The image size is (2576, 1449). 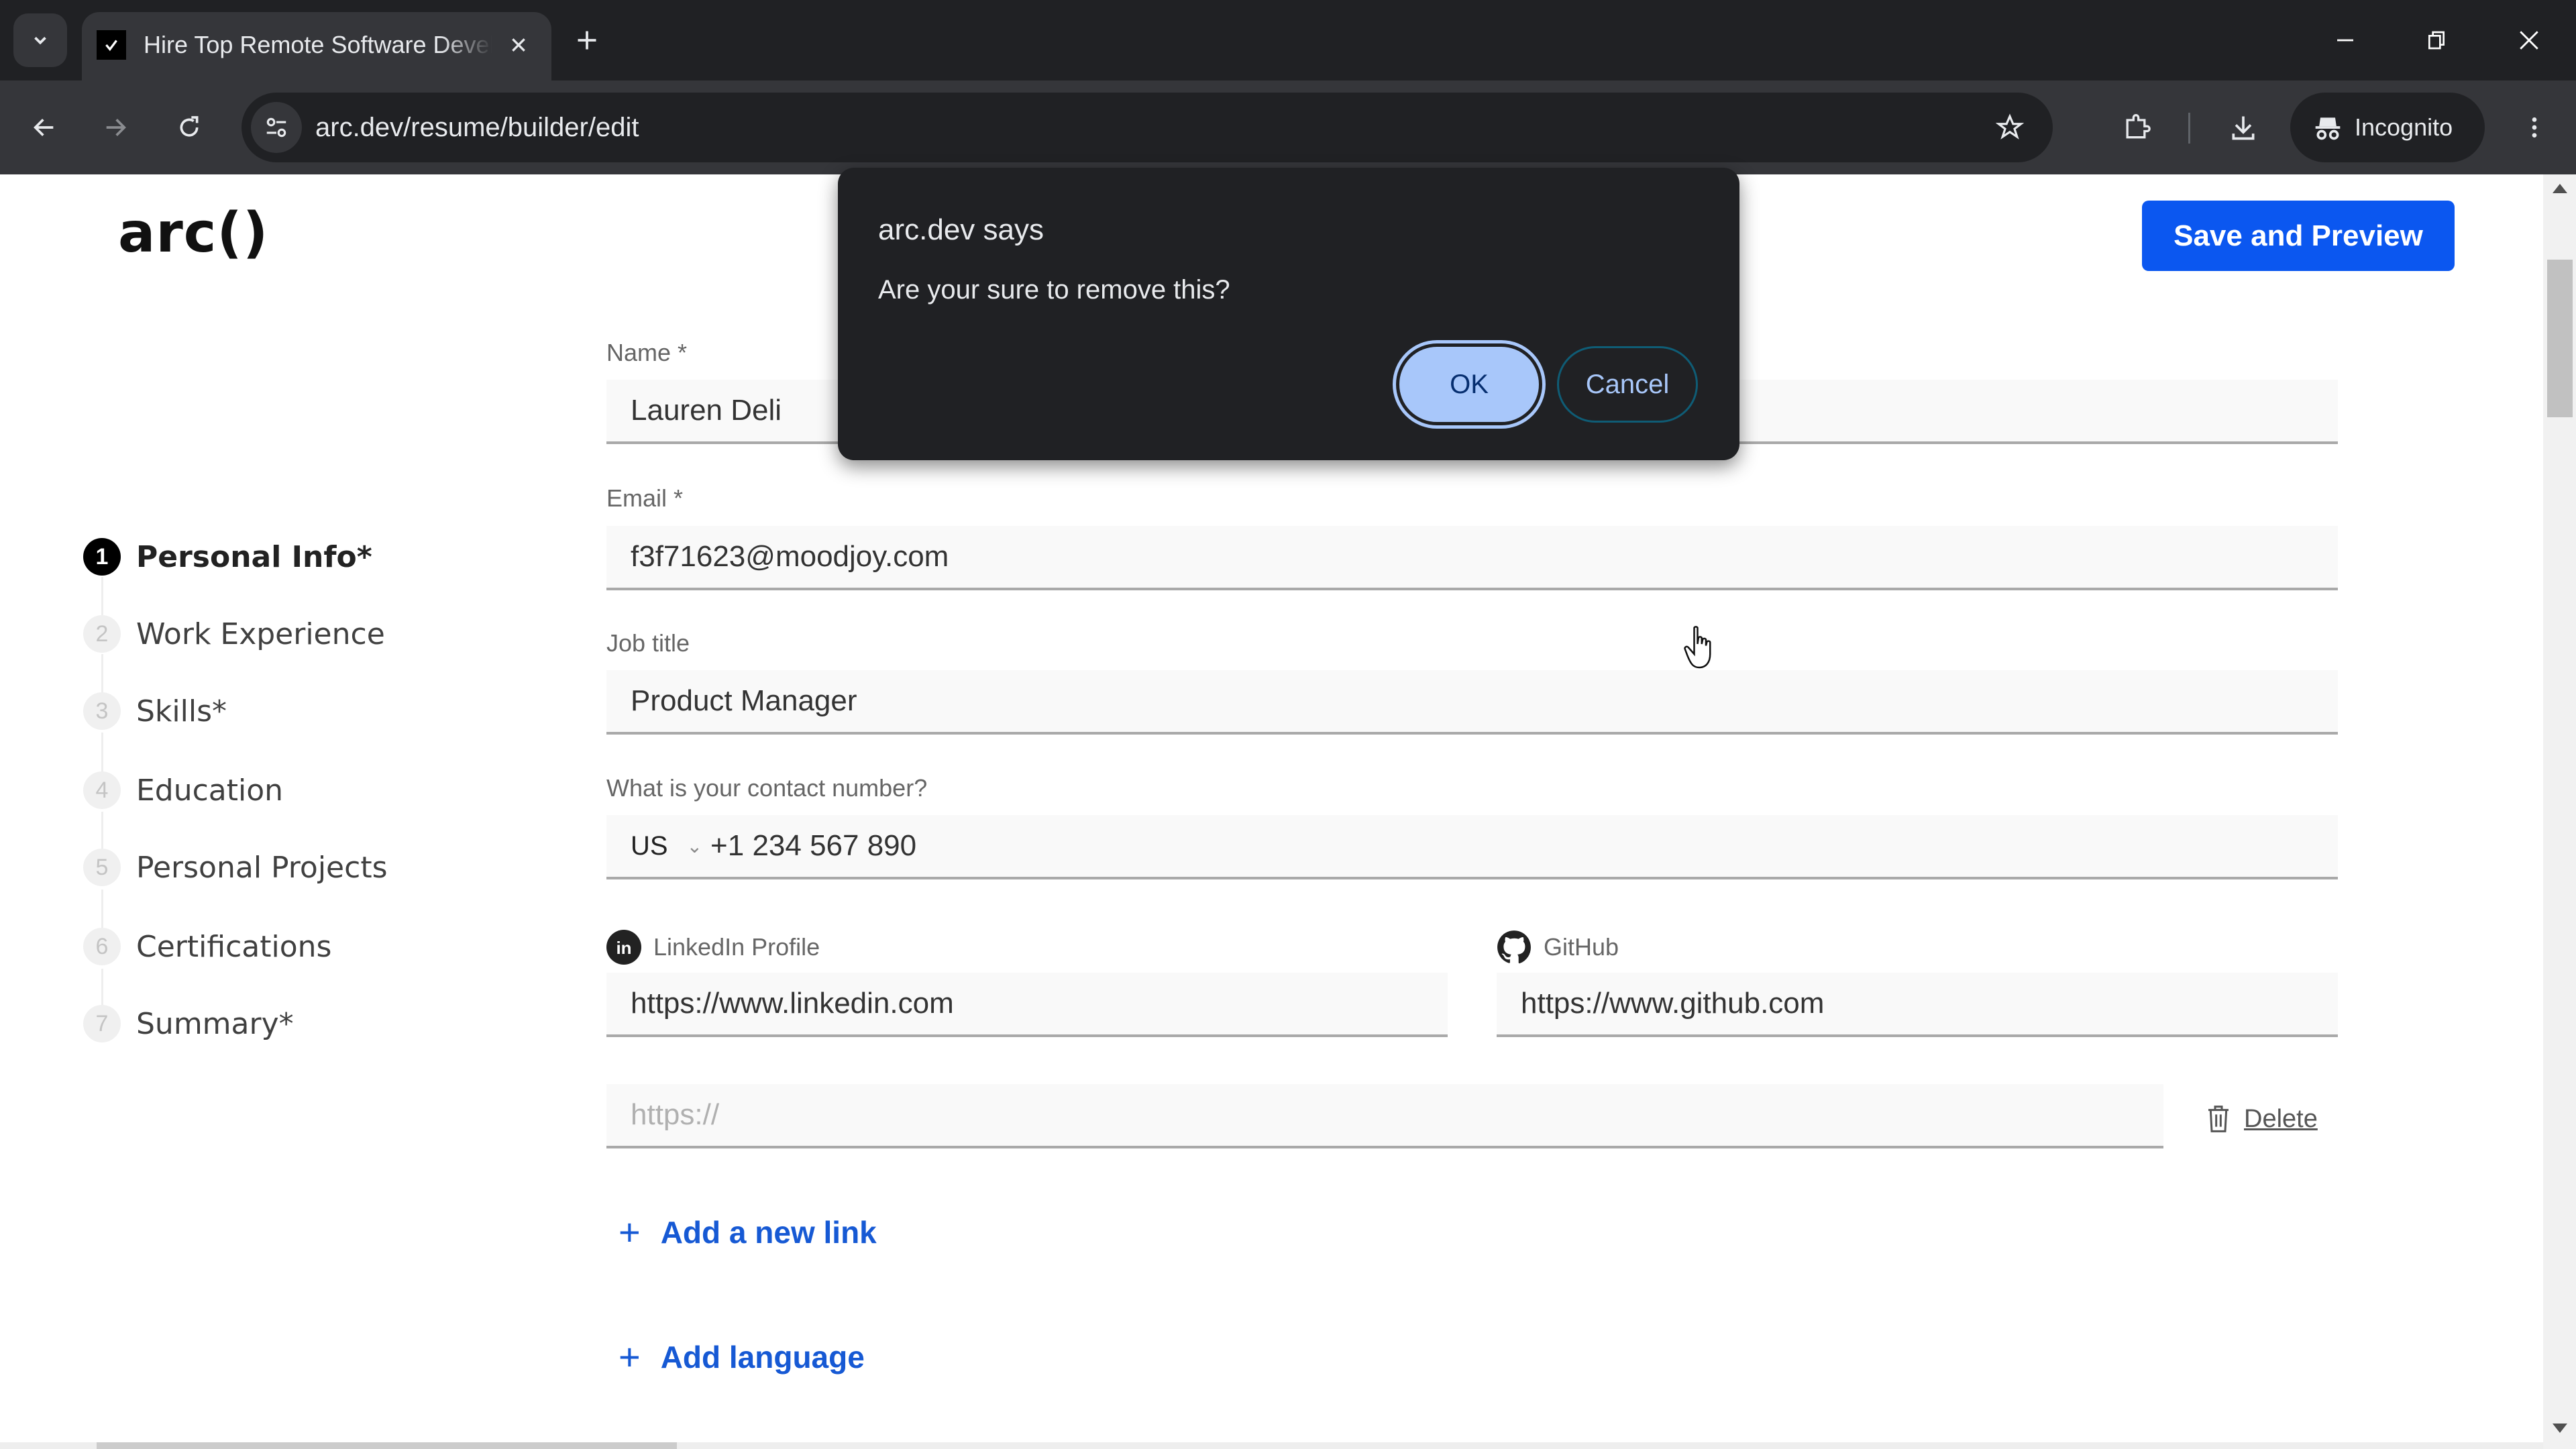 I want to click on arc-logo: arc(), so click(x=193, y=233).